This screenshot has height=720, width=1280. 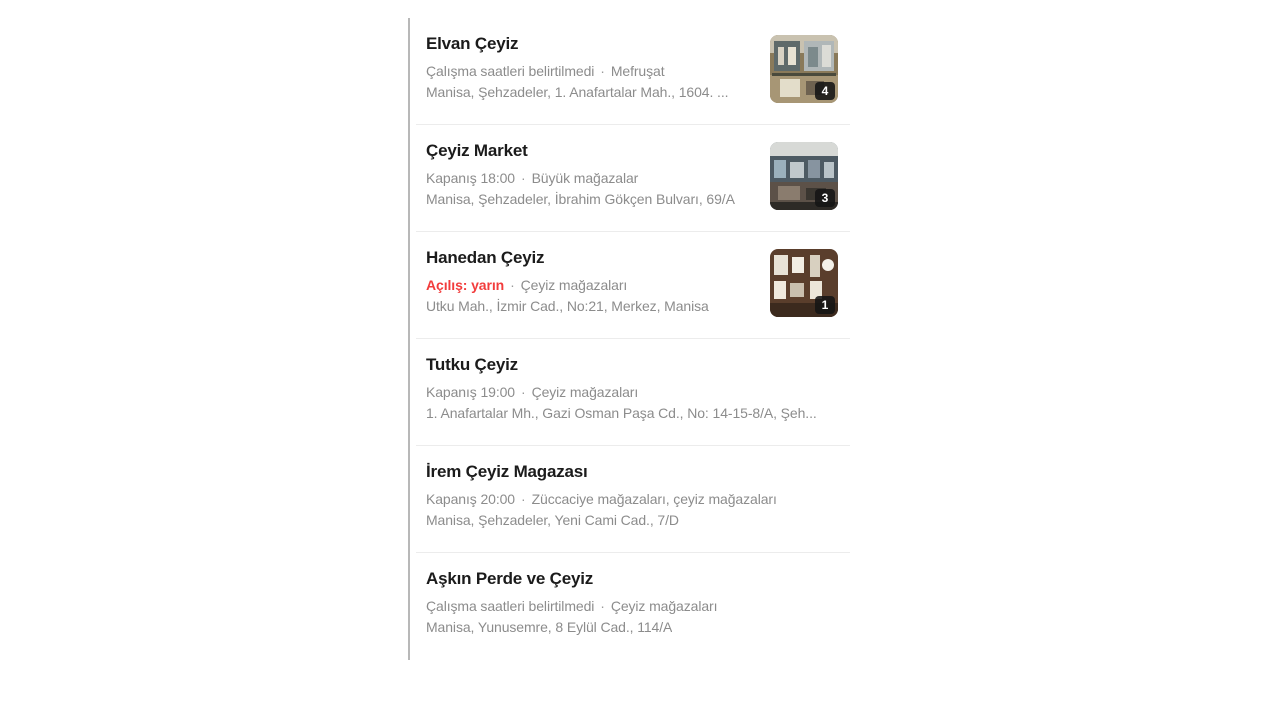 What do you see at coordinates (470, 499) in the screenshot?
I see `result-hours: Kapanış 20:00` at bounding box center [470, 499].